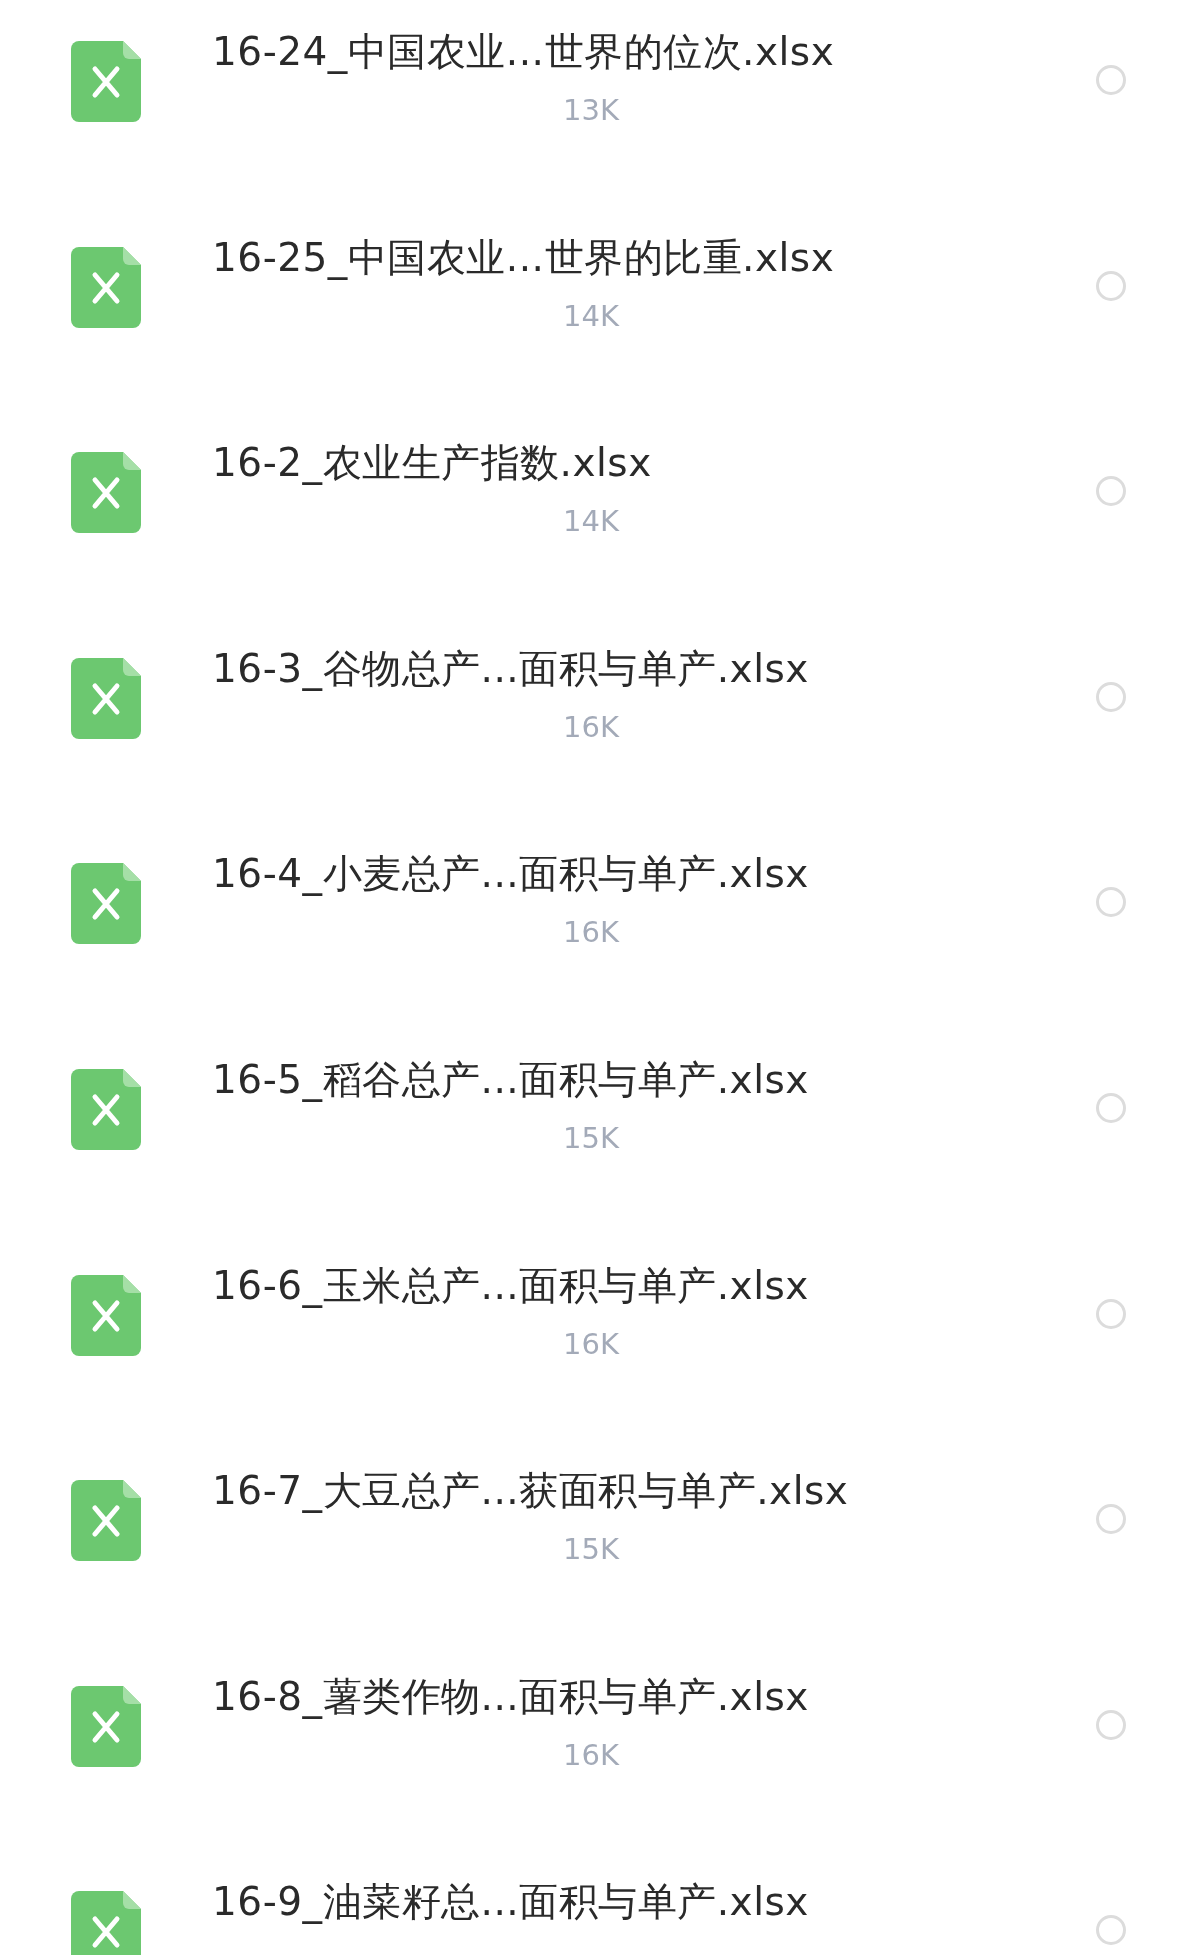  Describe the element at coordinates (511, 668) in the screenshot. I see `file-name: 16-3_谷物总产...面积与单产.xlsx` at that location.